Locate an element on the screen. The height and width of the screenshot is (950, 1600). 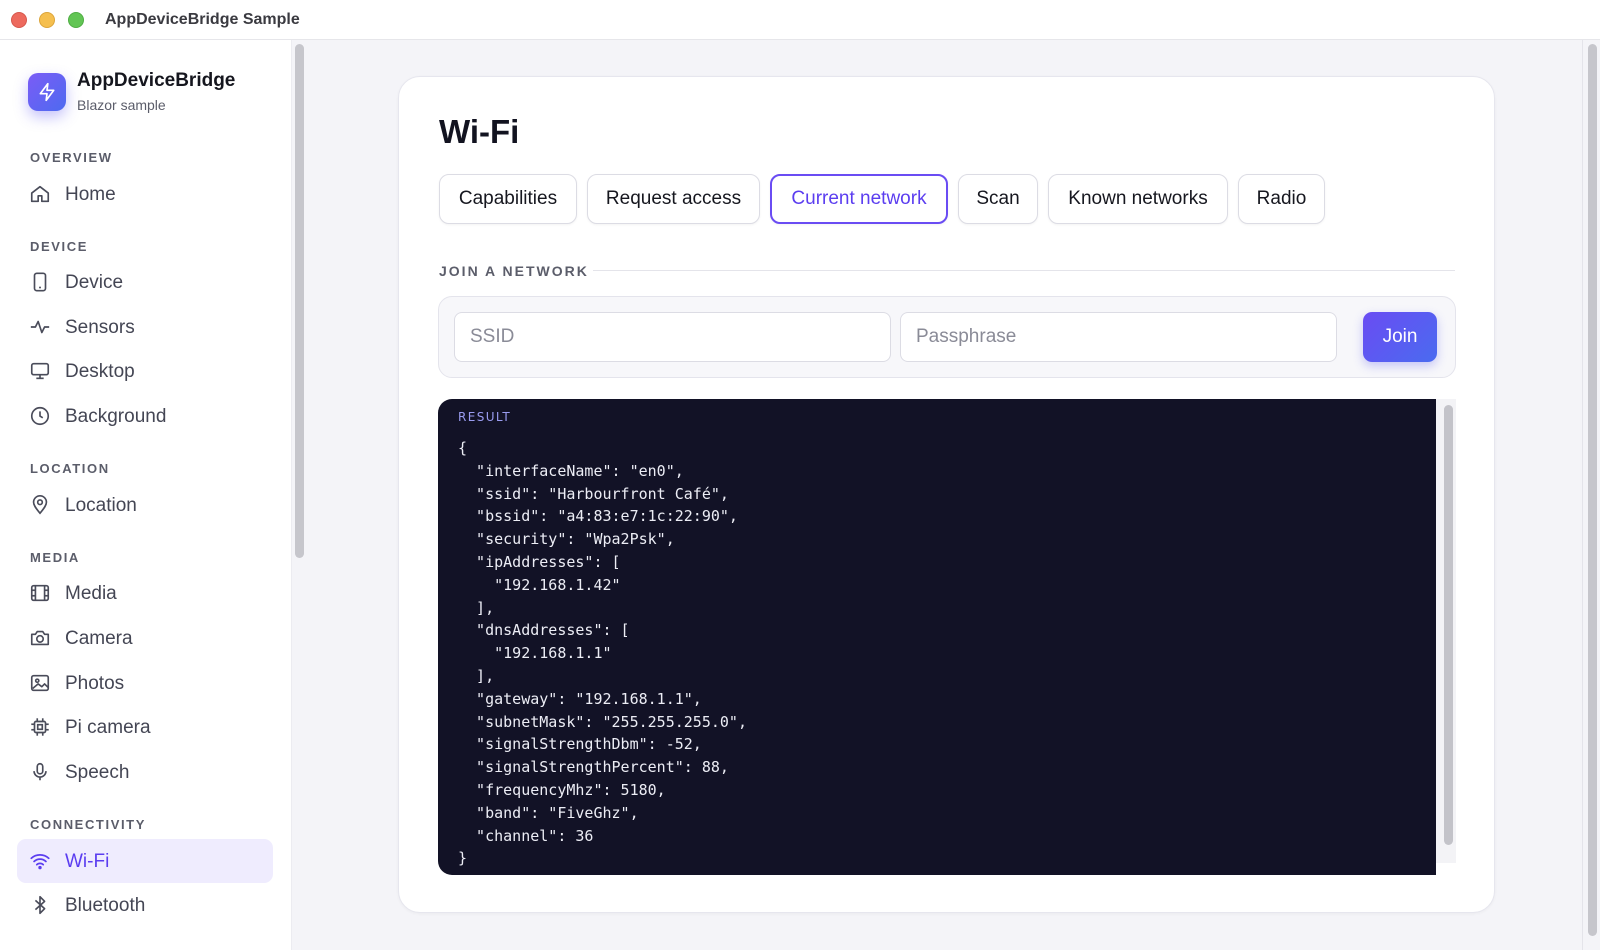
result-label: RESULT is located at coordinates (485, 417).